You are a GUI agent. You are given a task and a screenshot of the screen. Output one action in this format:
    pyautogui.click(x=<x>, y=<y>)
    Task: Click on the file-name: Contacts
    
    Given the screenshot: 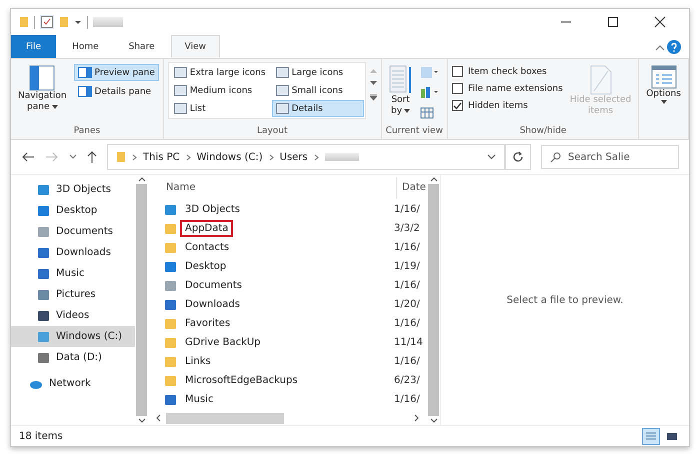 What is the action you would take?
    pyautogui.click(x=276, y=247)
    